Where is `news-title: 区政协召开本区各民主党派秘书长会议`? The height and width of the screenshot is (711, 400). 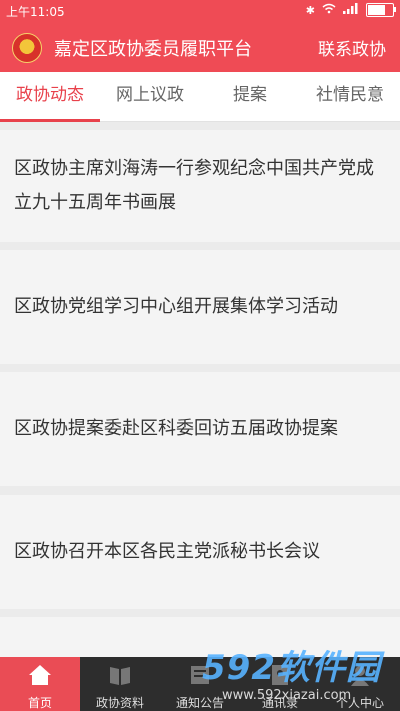 news-title: 区政协召开本区各民主党派秘书长会议 is located at coordinates (167, 551).